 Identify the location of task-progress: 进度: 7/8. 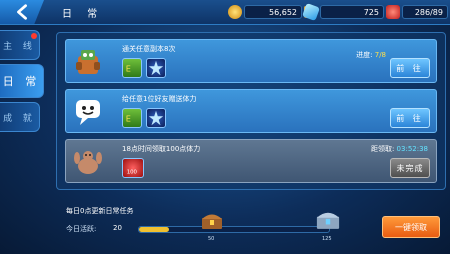
(371, 55).